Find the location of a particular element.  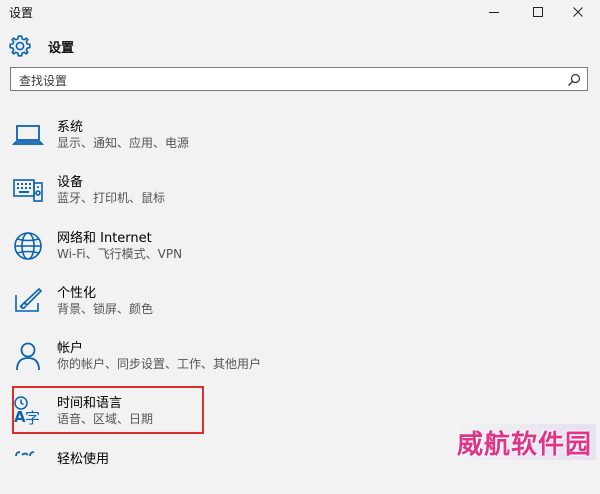

personalization-icon is located at coordinates (29, 299).